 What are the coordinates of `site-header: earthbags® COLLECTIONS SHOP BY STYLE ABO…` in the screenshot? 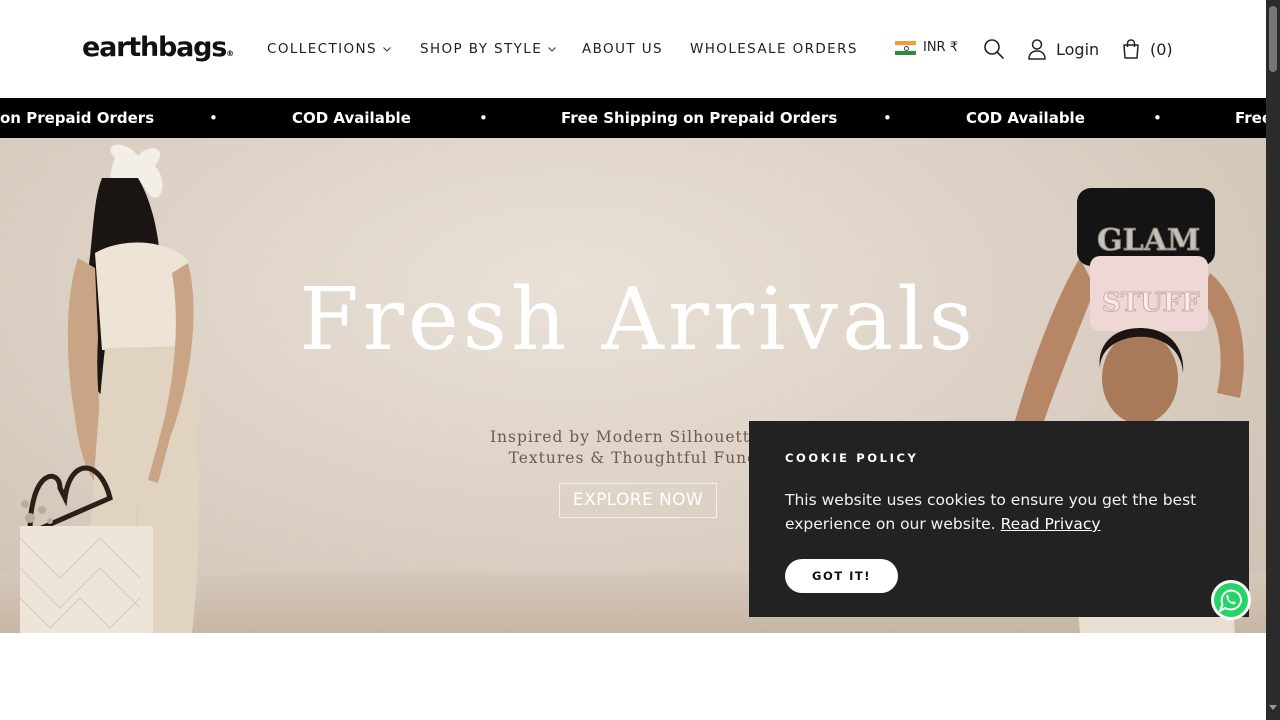 It's located at (633, 49).